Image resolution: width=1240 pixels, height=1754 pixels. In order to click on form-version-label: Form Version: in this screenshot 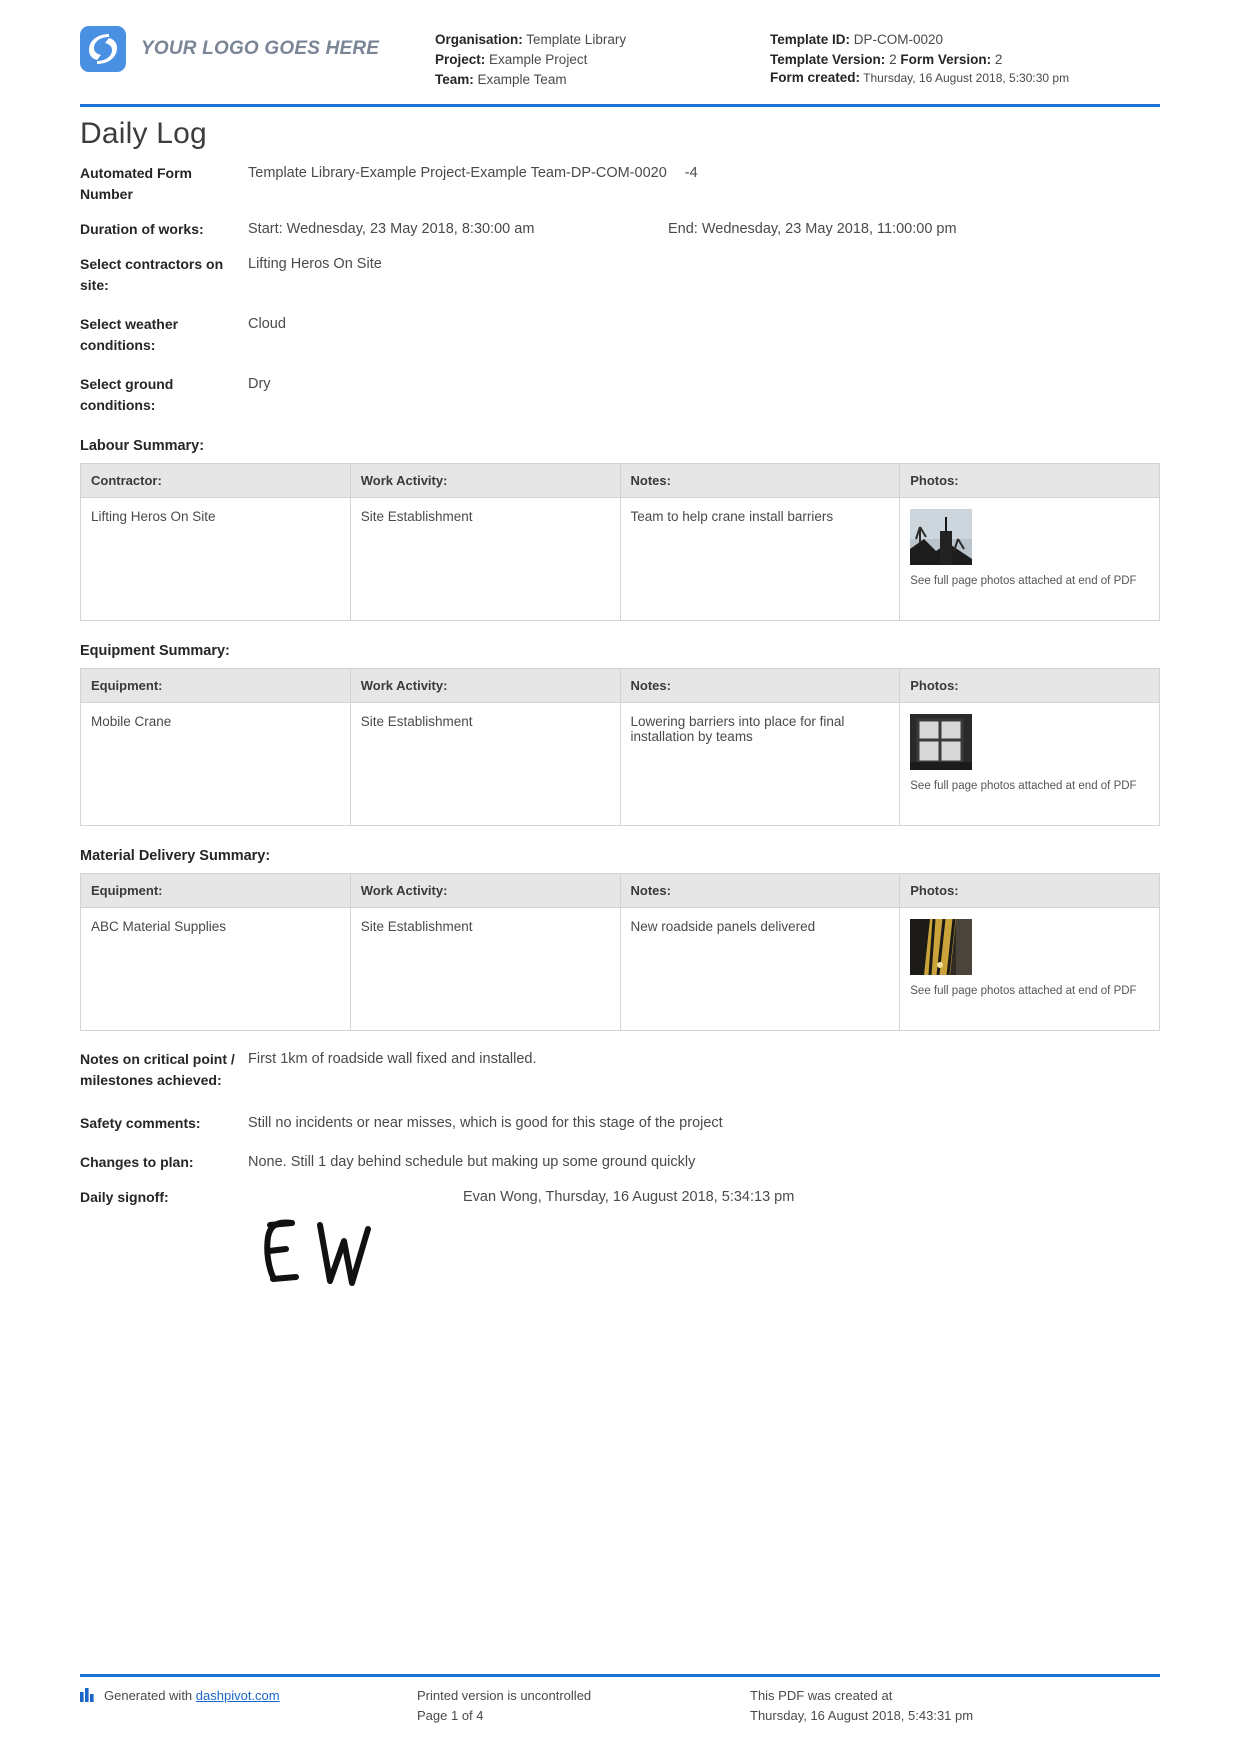, I will do `click(946, 59)`.